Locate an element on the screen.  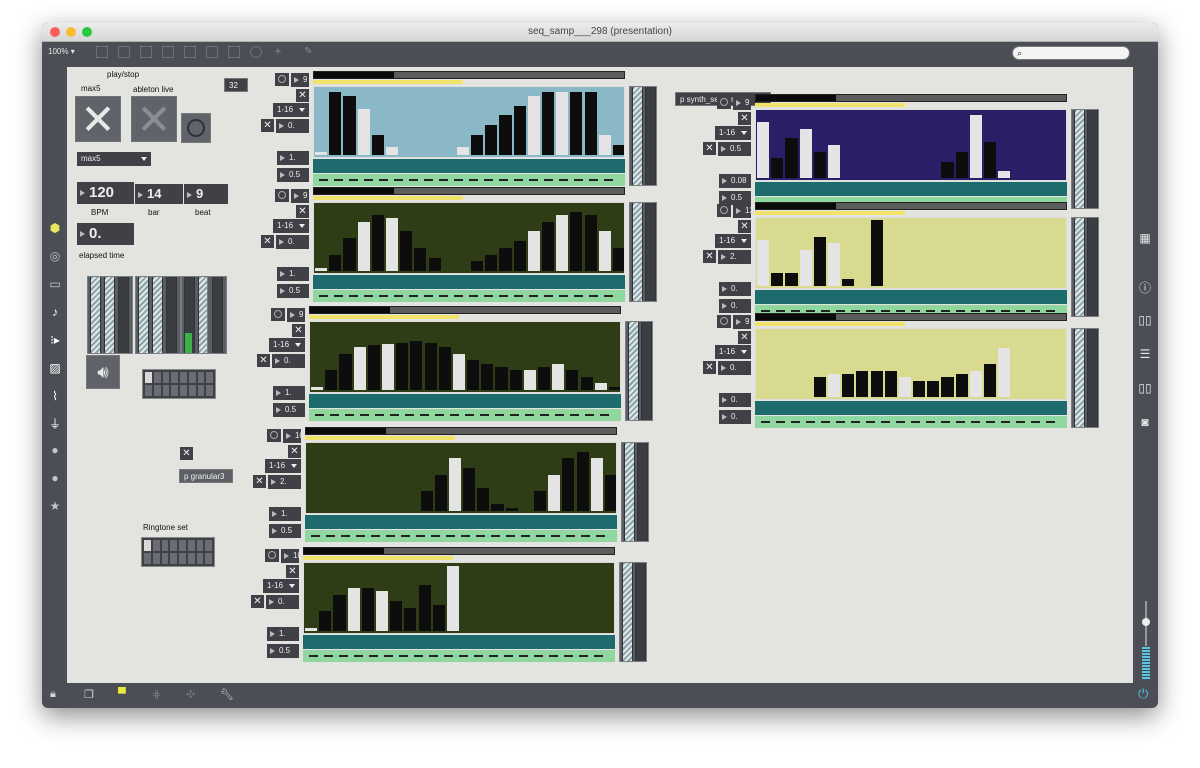
step-row-green is located at coordinates (911, 422).